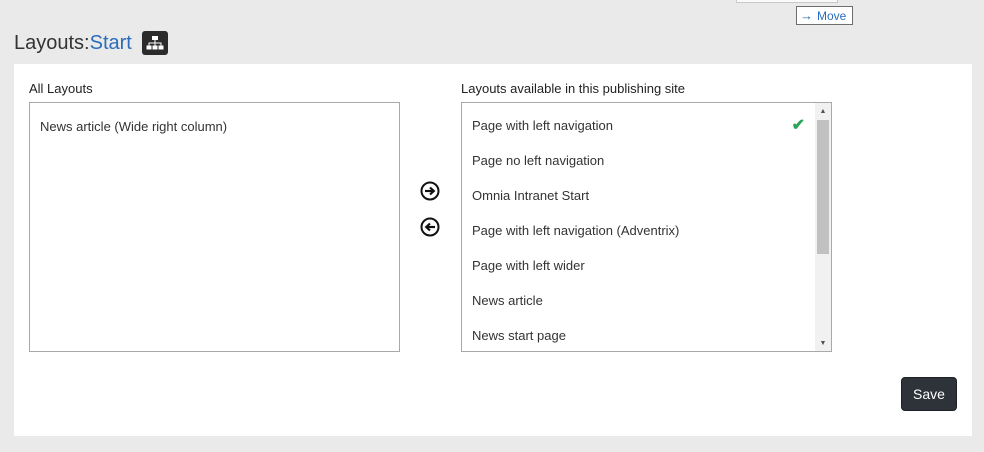  What do you see at coordinates (61, 88) in the screenshot?
I see `all-layouts-label: All Layouts` at bounding box center [61, 88].